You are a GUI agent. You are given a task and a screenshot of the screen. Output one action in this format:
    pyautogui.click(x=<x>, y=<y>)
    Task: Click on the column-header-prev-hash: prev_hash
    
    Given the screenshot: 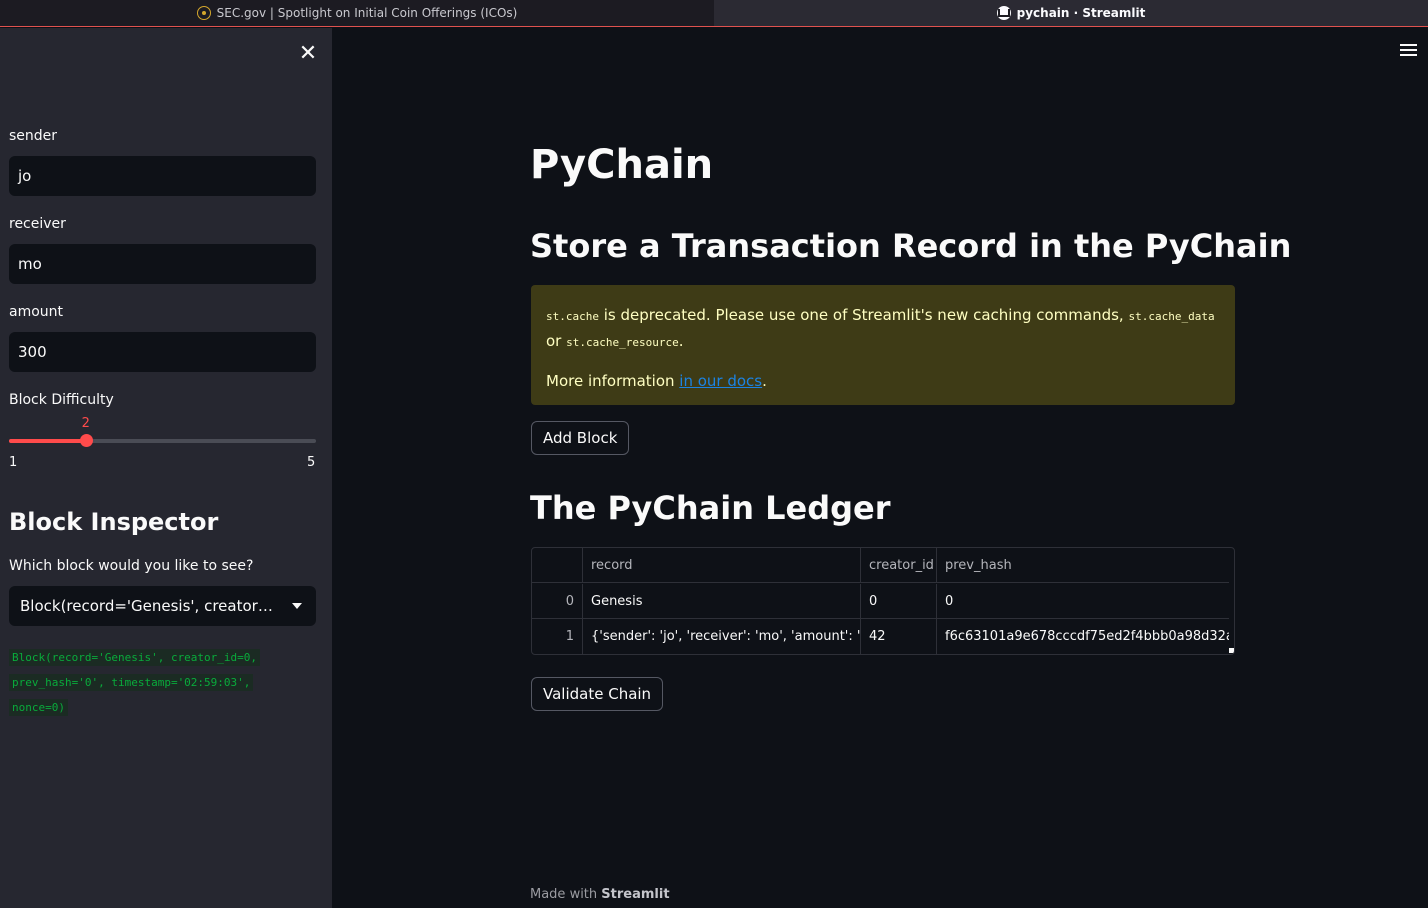 What is the action you would take?
    pyautogui.click(x=1083, y=565)
    